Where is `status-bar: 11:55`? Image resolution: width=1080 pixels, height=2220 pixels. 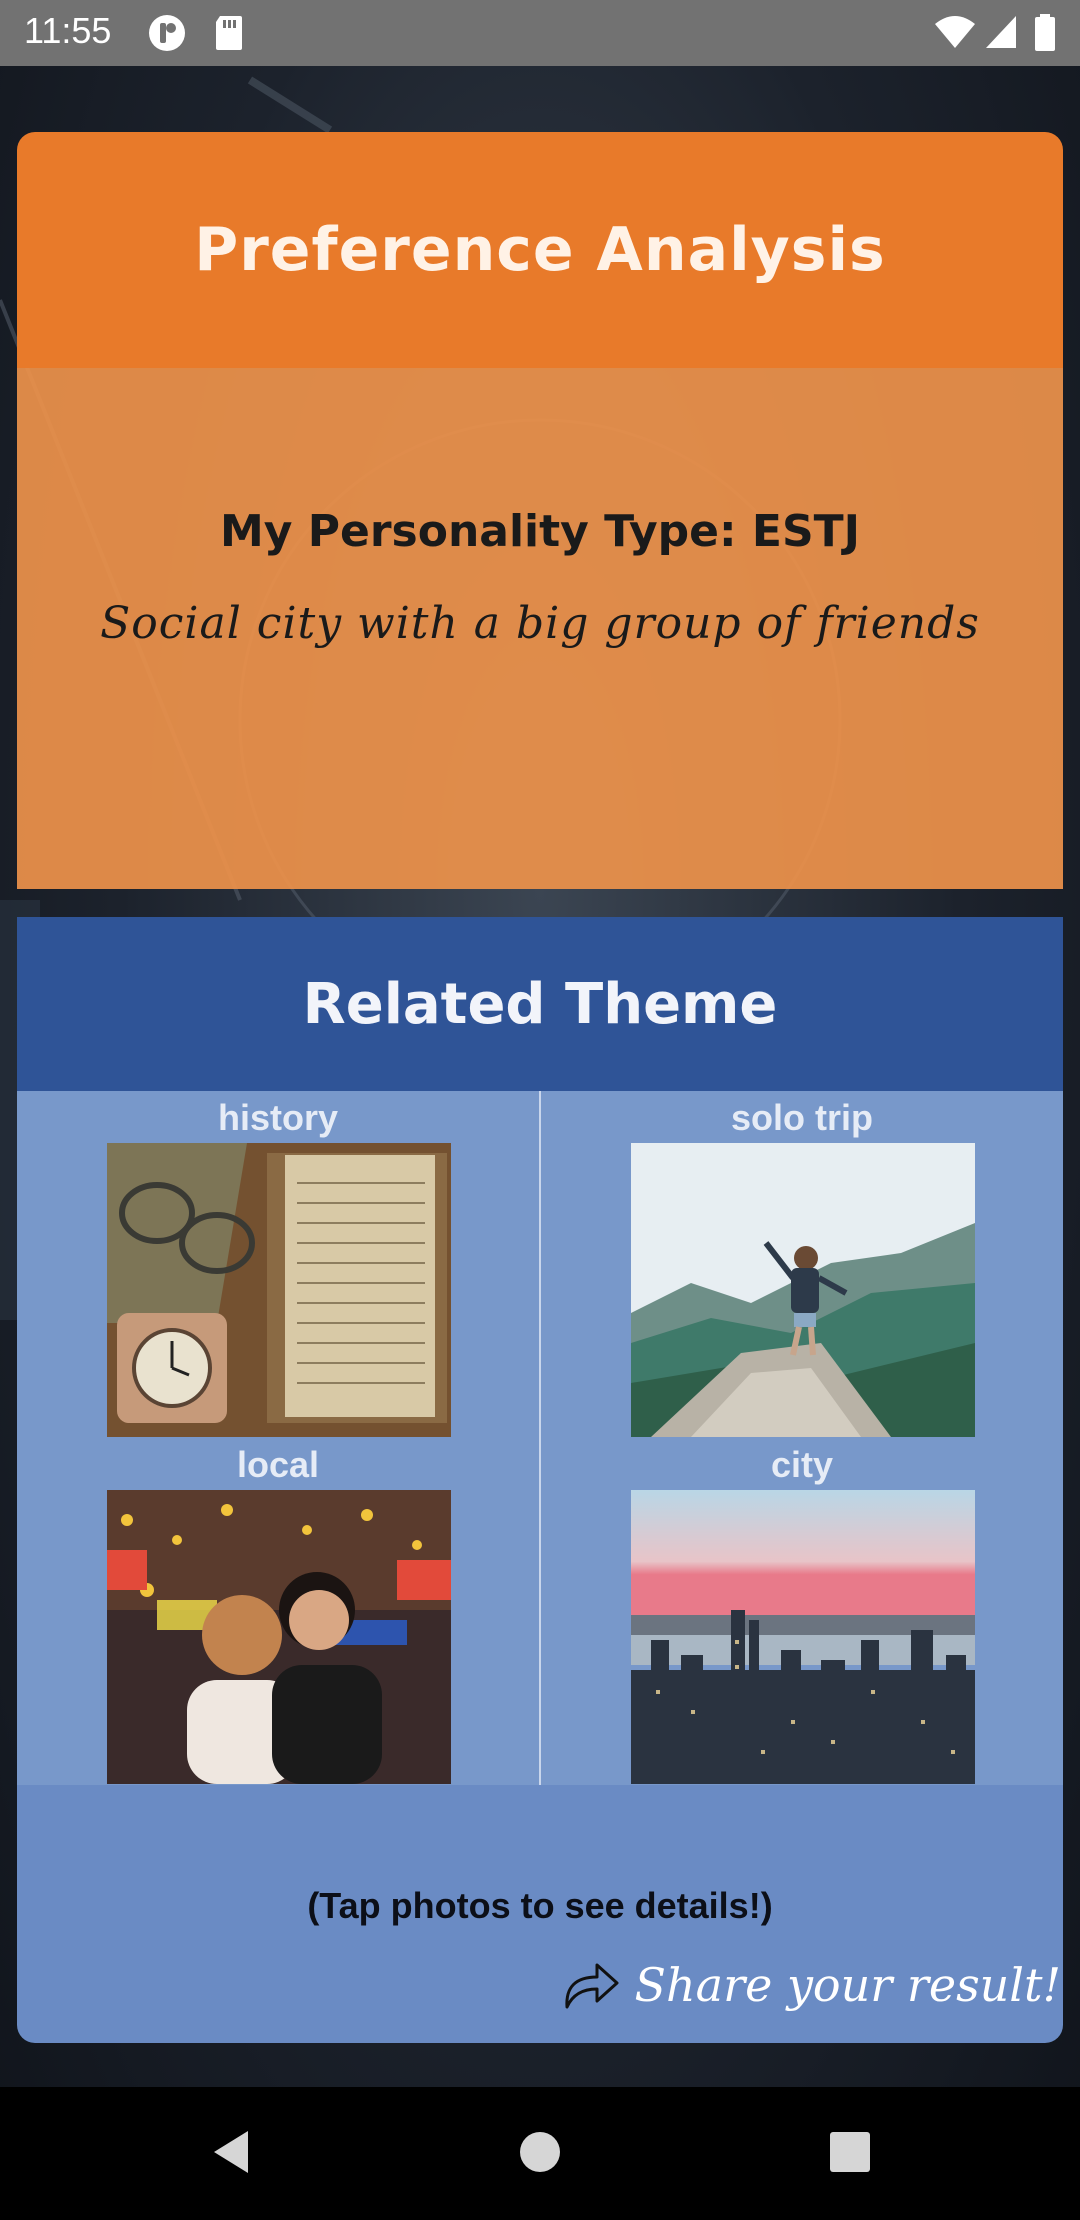
status-bar: 11:55 is located at coordinates (540, 33).